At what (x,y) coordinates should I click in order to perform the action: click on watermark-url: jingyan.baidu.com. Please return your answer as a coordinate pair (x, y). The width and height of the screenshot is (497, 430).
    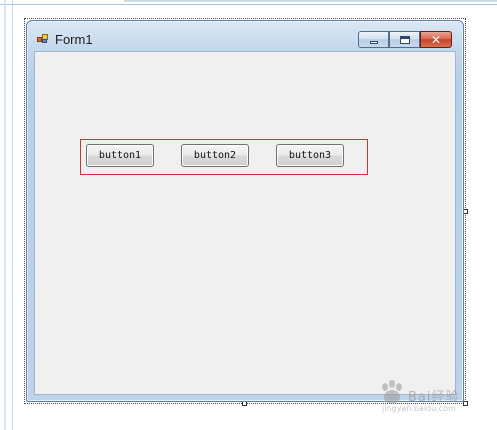
    Looking at the image, I should click on (419, 408).